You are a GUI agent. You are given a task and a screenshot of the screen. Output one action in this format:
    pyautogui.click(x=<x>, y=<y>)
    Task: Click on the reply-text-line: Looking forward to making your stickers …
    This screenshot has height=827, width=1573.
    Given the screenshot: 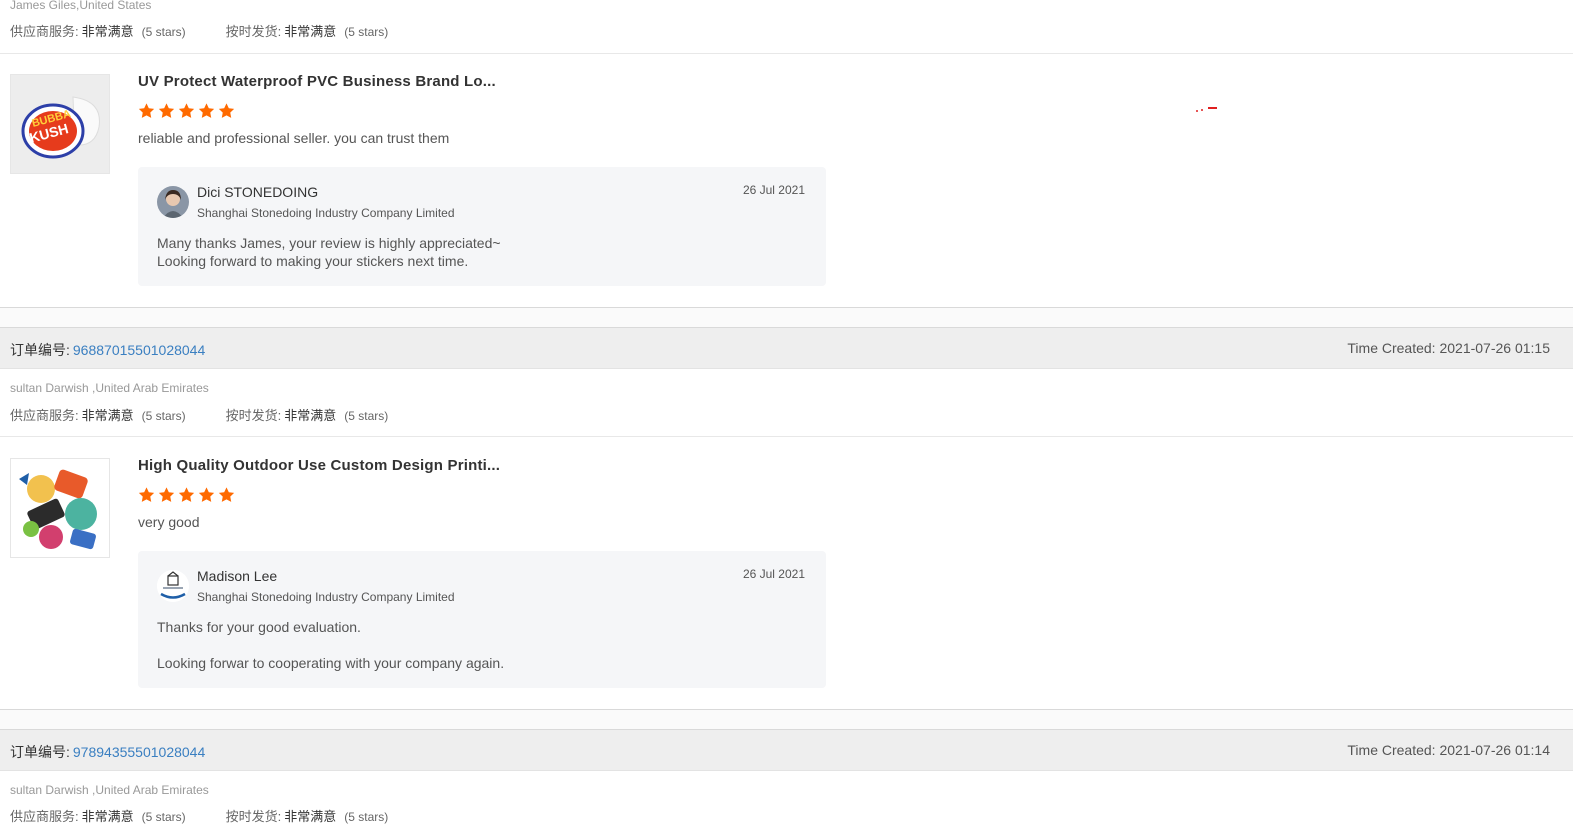 What is the action you would take?
    pyautogui.click(x=313, y=261)
    